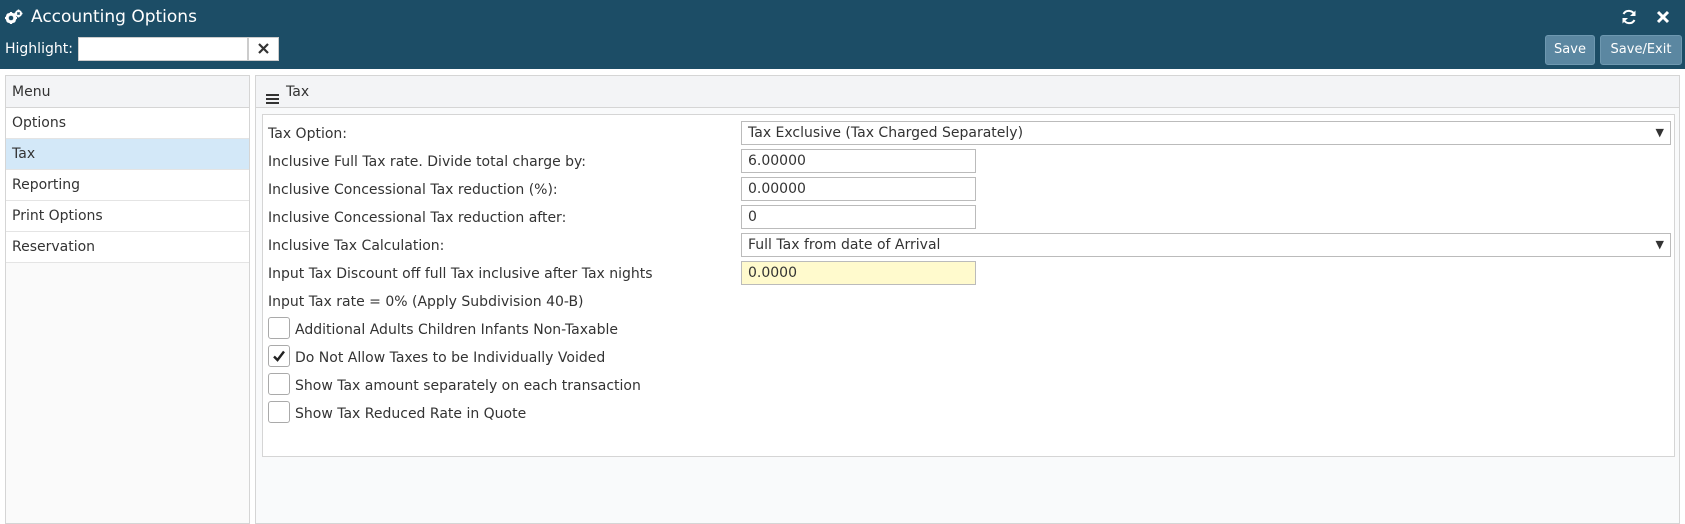 This screenshot has height=524, width=1685. Describe the element at coordinates (307, 134) in the screenshot. I see `tax-option-label: Tax Option:` at that location.